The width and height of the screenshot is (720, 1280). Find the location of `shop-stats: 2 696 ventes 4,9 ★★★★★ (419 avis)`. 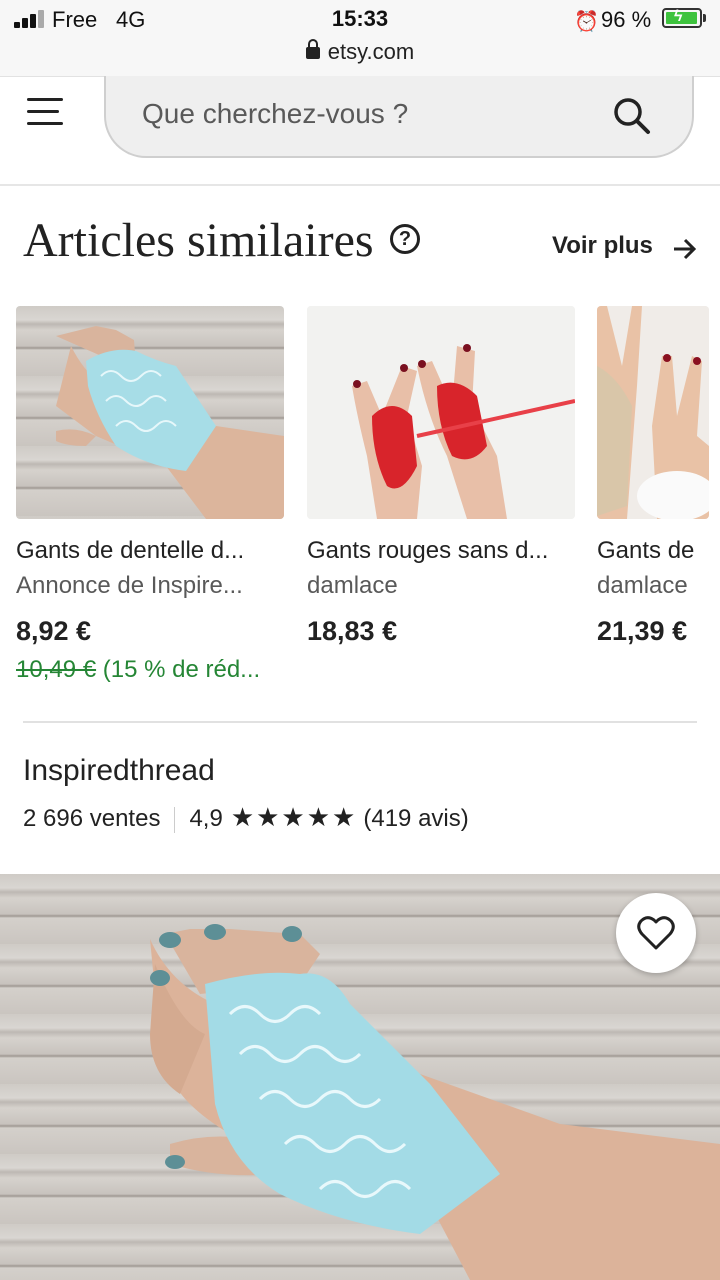

shop-stats: 2 696 ventes 4,9 ★★★★★ (419 avis) is located at coordinates (246, 817).